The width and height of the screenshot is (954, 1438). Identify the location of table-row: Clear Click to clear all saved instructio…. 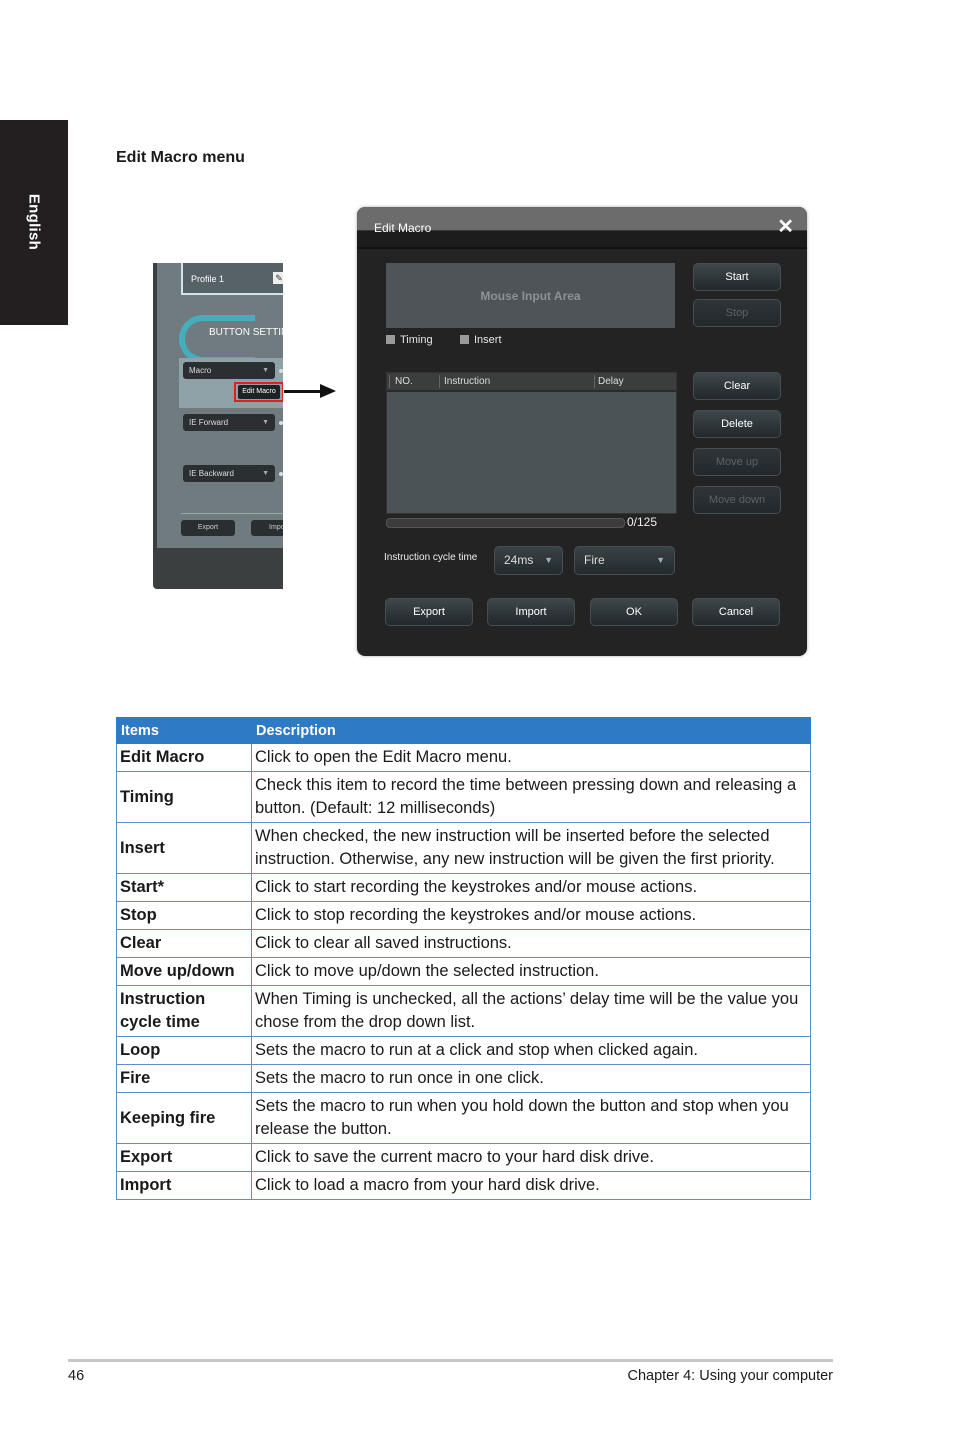
(463, 943).